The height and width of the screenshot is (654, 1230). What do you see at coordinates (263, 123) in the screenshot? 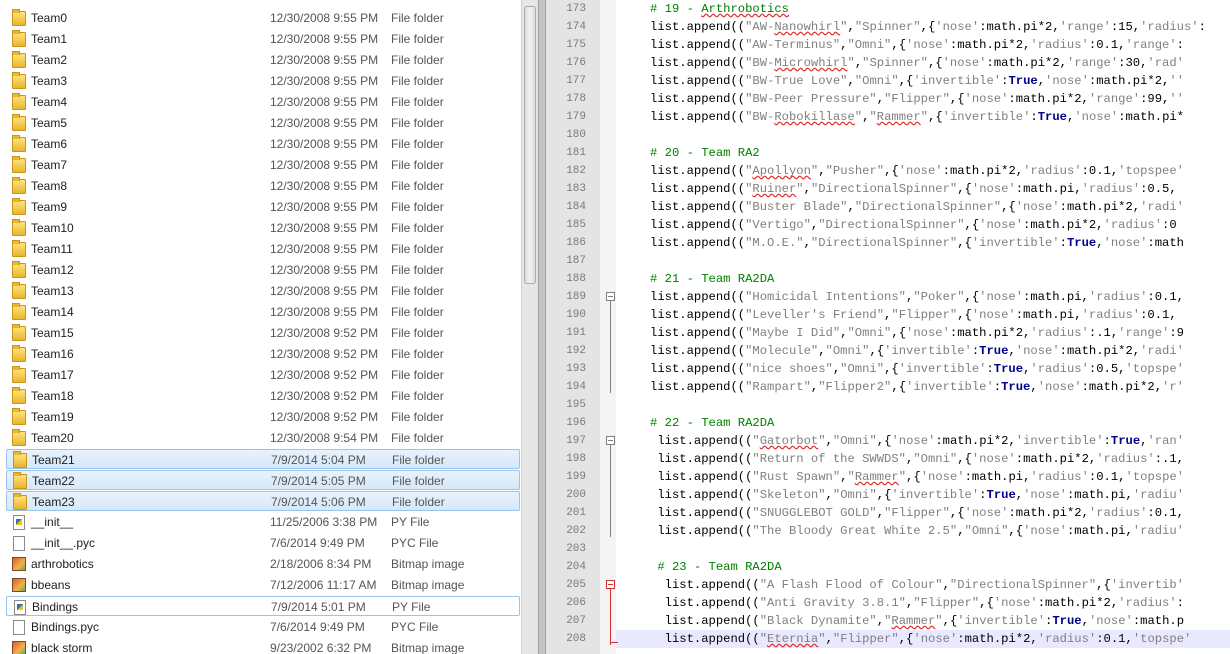
I see `file-row: Team5 12/30/2008 9:55 PM File folder` at bounding box center [263, 123].